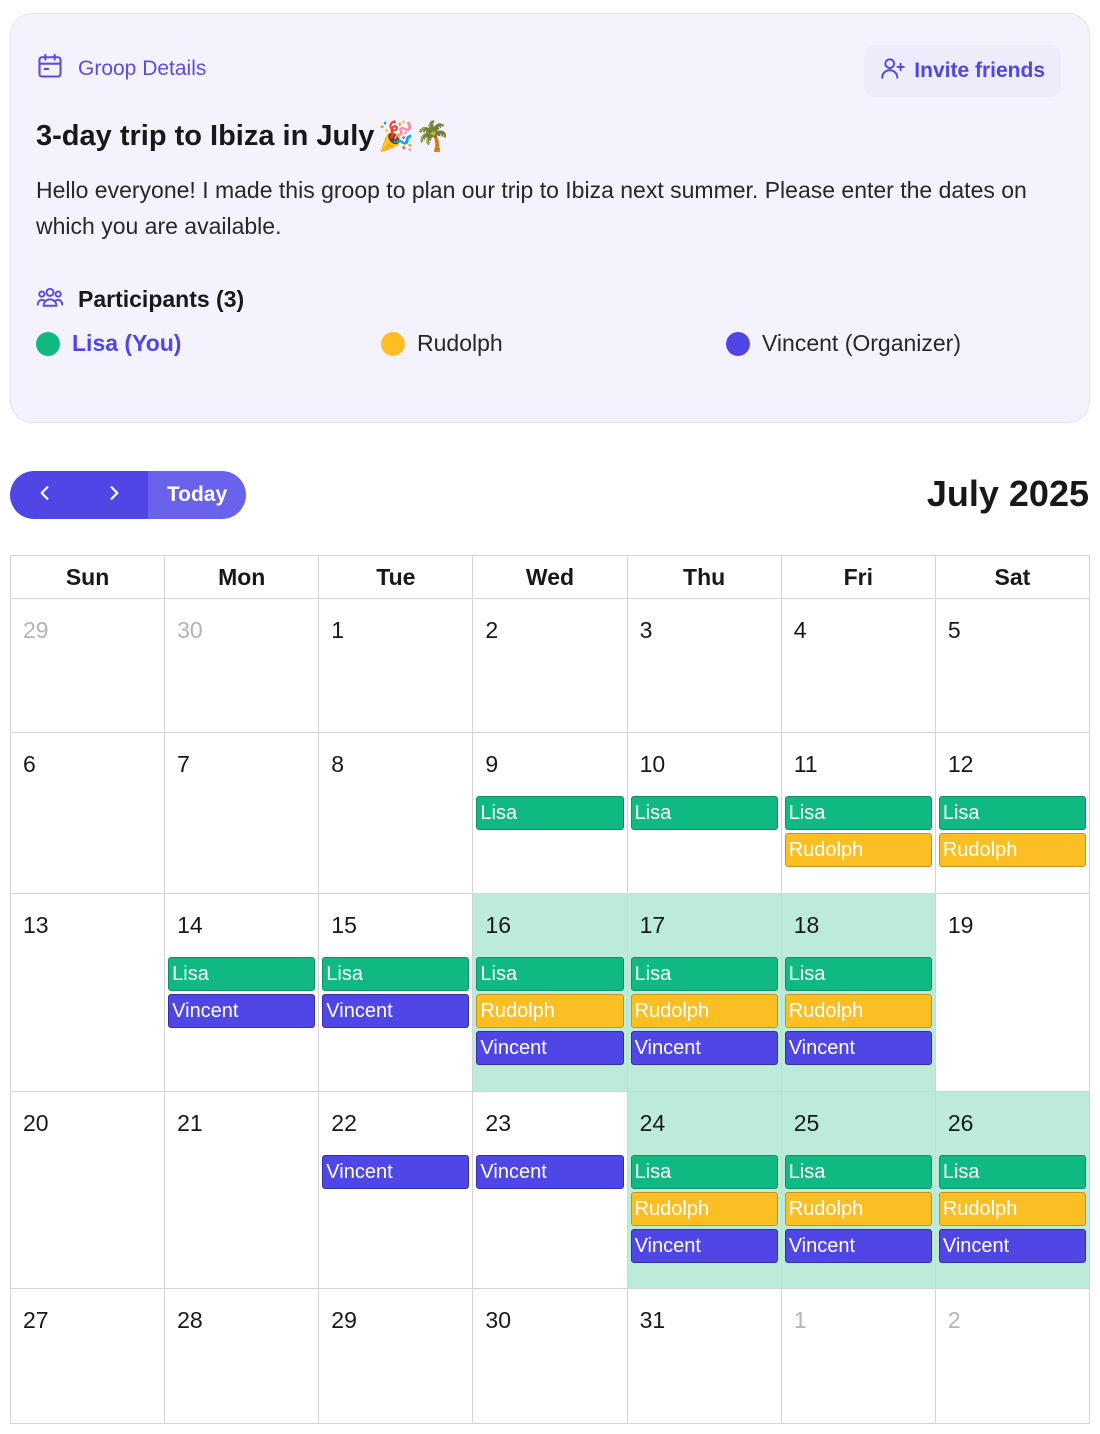 The height and width of the screenshot is (1434, 1100). What do you see at coordinates (88, 993) in the screenshot?
I see `calendar-day-cell: 13` at bounding box center [88, 993].